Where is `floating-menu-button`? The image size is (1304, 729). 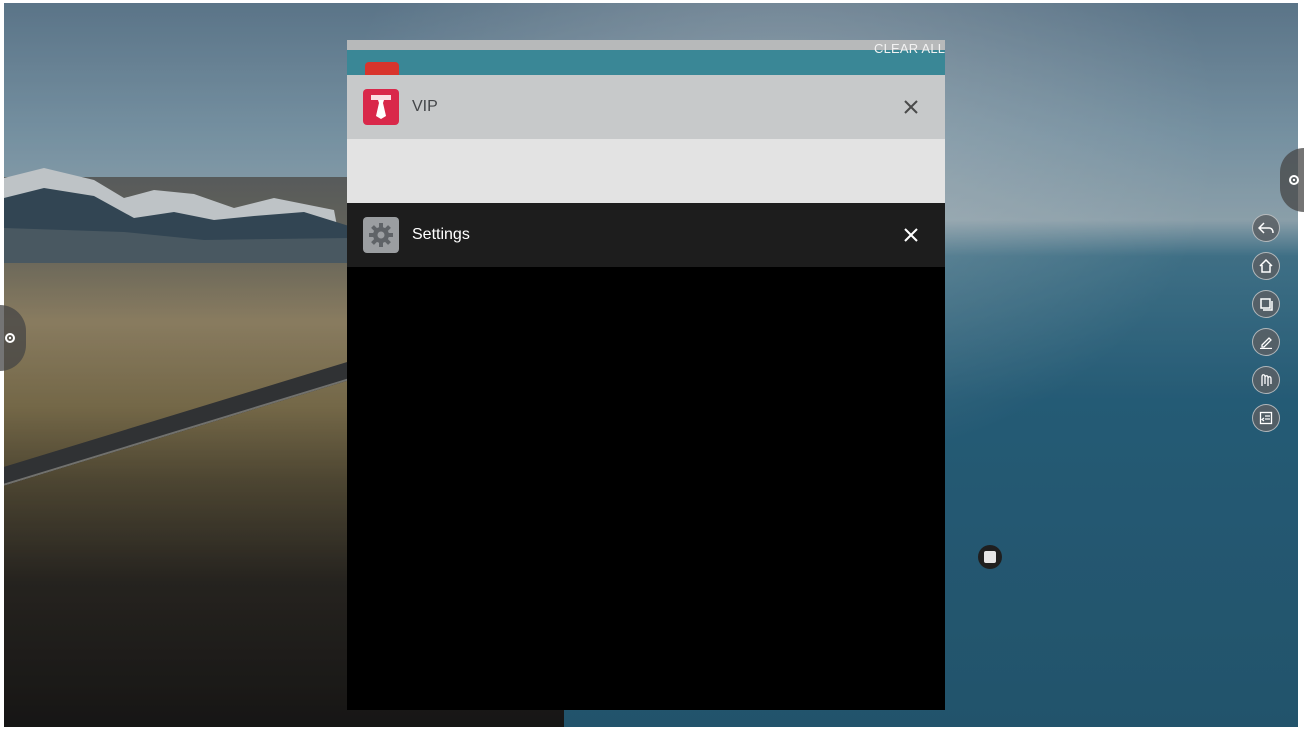
floating-menu-button is located at coordinates (990, 557).